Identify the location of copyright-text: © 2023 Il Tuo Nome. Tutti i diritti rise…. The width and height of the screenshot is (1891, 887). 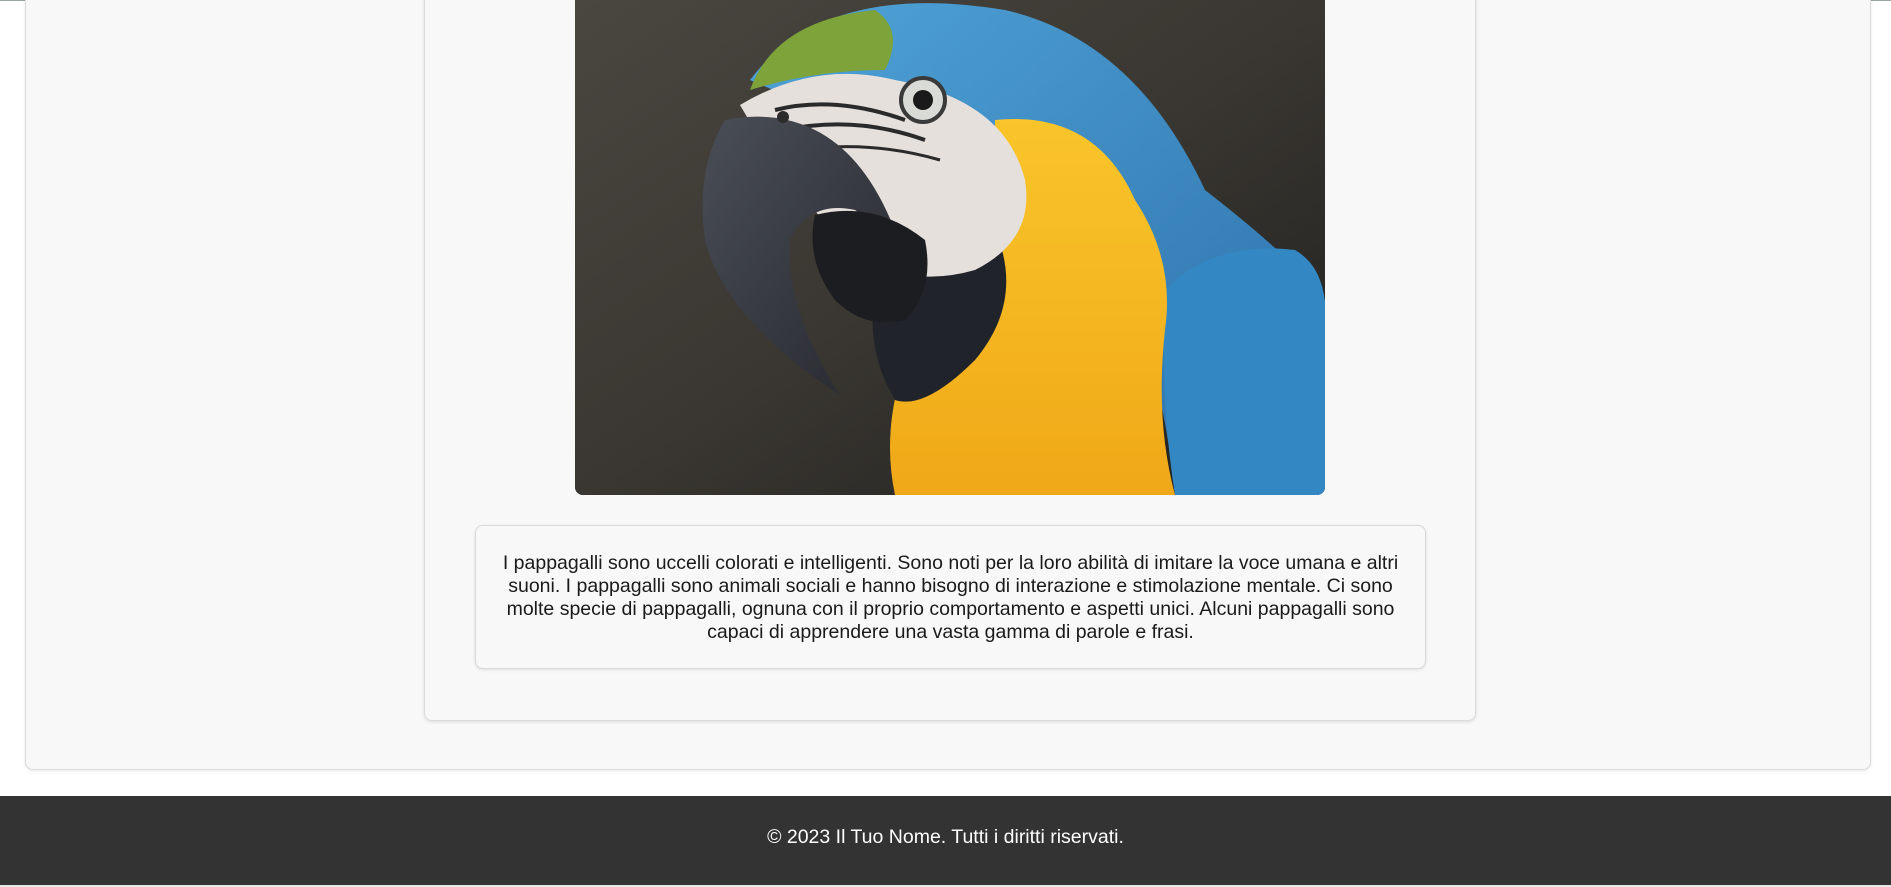
(945, 837).